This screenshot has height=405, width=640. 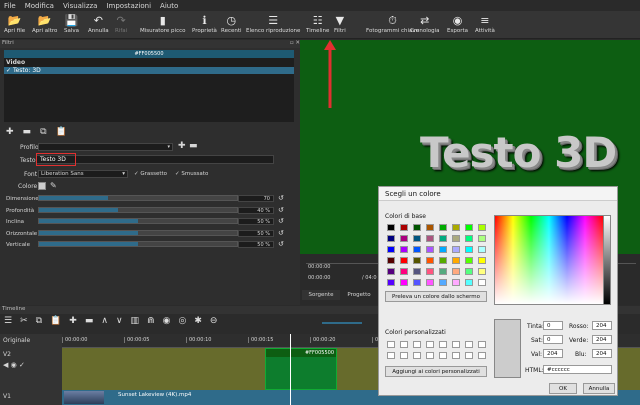 What do you see at coordinates (104, 321) in the screenshot?
I see `lift-icon: ∧` at bounding box center [104, 321].